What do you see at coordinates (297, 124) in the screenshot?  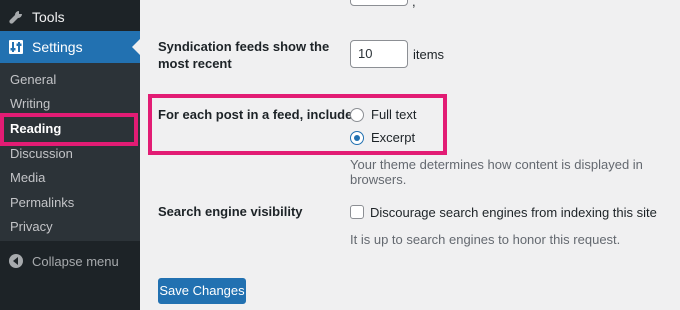 I see `highlight-box-feed-content` at bounding box center [297, 124].